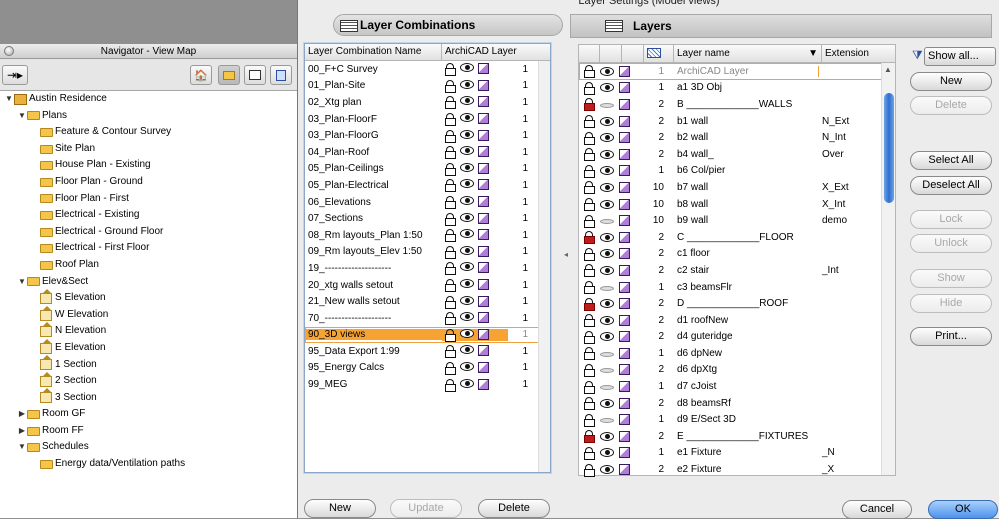 This screenshot has width=999, height=519. What do you see at coordinates (148, 431) in the screenshot?
I see `tree-item: ▶ Room FF` at bounding box center [148, 431].